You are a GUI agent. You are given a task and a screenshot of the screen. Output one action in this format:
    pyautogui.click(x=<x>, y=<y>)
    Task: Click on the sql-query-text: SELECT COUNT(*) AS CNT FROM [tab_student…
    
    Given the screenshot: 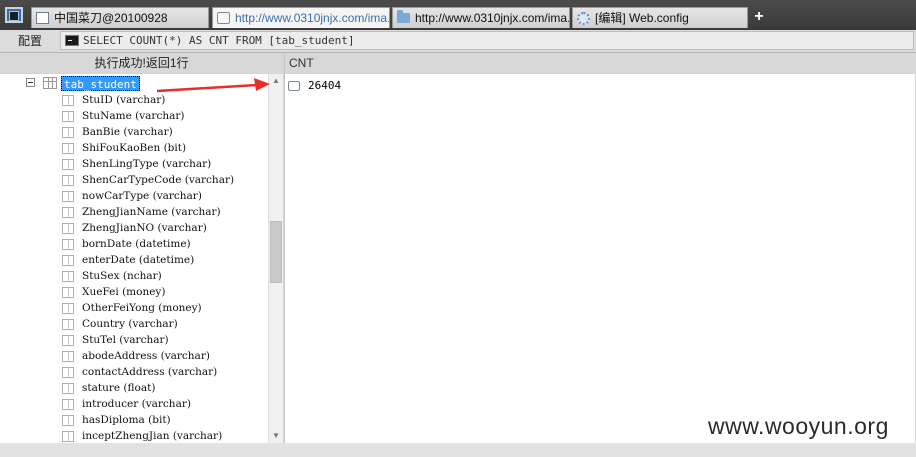 What is the action you would take?
    pyautogui.click(x=219, y=40)
    